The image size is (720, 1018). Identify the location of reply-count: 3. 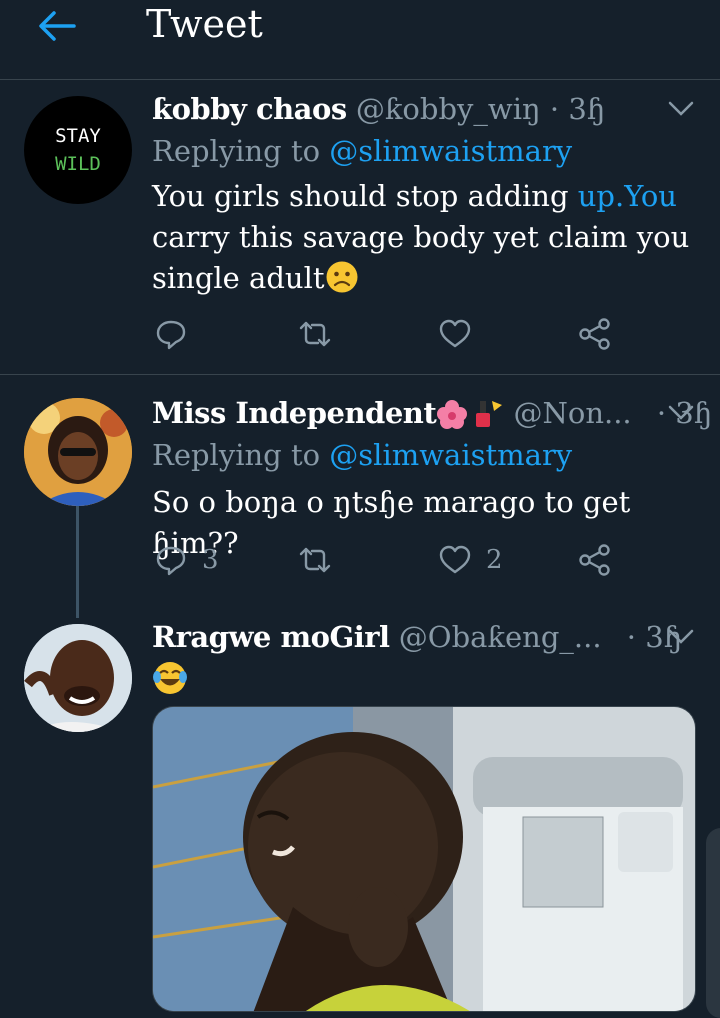
(210, 560).